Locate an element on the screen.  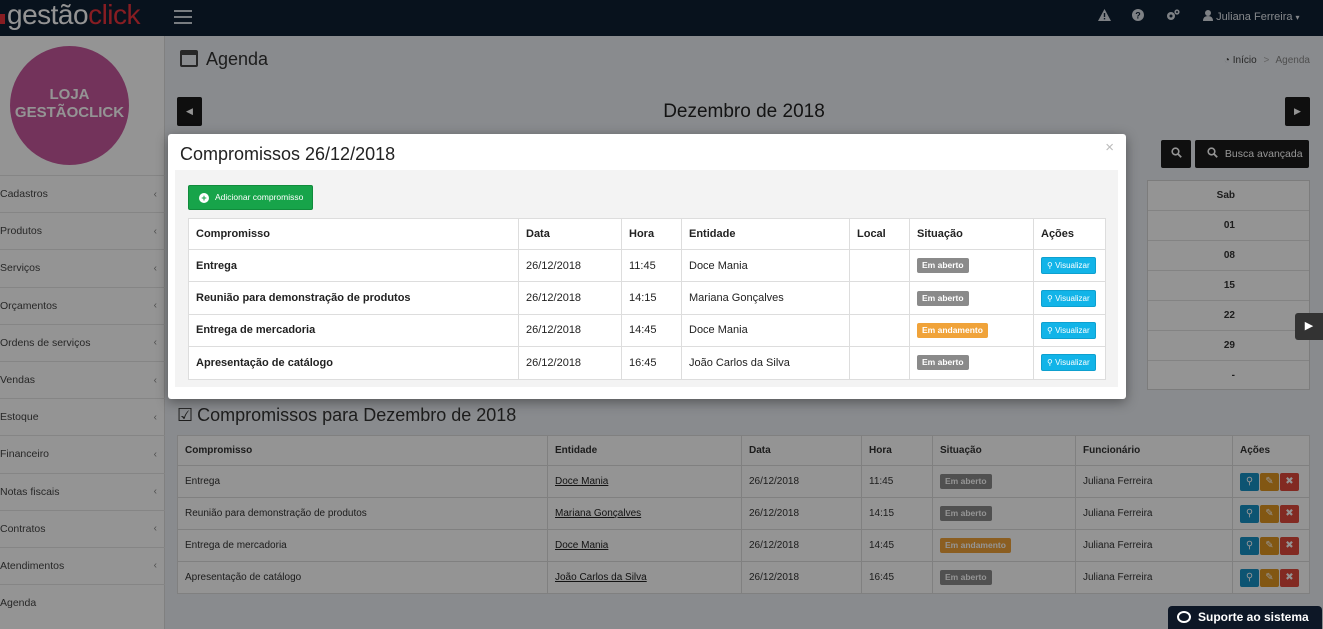
status-badge: Em andamento is located at coordinates (952, 330).